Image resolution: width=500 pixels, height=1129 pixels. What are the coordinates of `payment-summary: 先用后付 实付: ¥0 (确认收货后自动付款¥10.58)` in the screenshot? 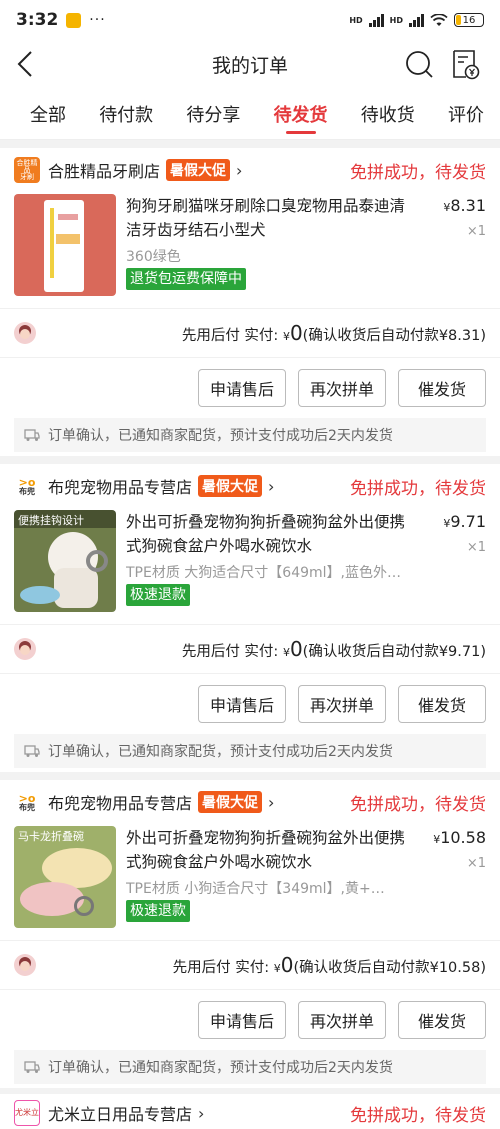 It's located at (329, 965).